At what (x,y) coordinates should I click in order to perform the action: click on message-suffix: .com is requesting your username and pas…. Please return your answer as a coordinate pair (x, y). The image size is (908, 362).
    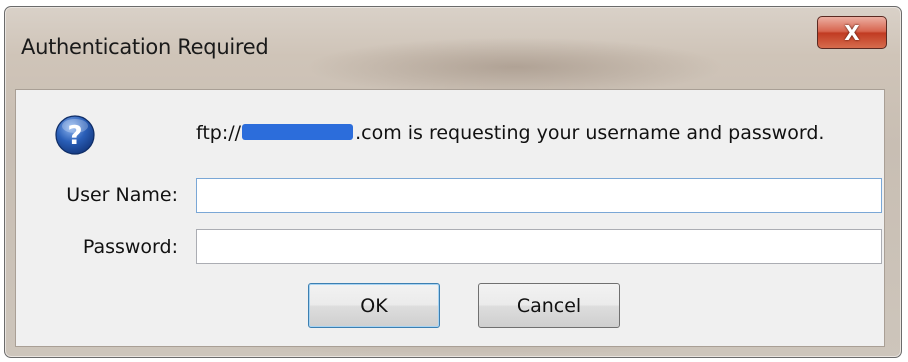
    Looking at the image, I should click on (590, 133).